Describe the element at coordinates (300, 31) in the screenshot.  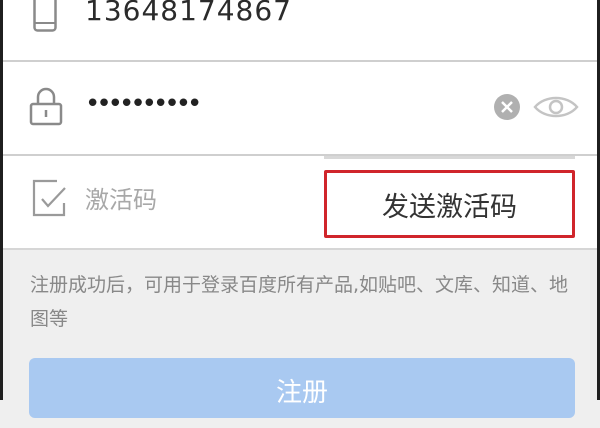
I see `phone-row: 13648174867` at that location.